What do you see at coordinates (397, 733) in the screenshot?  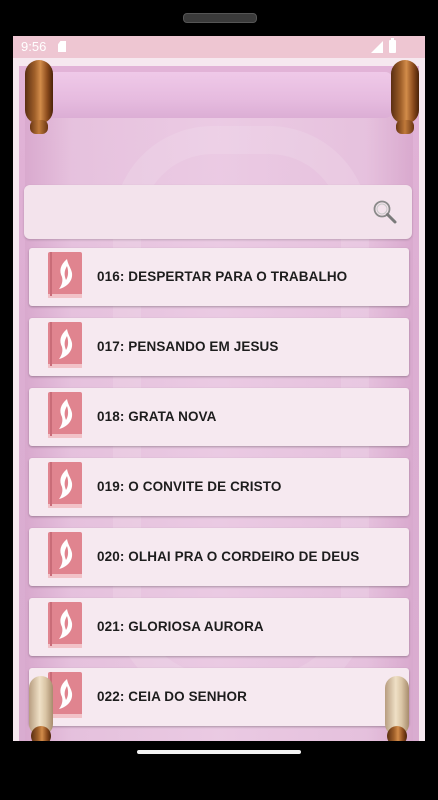 I see `scroll-roller-knob-bottom-right` at bounding box center [397, 733].